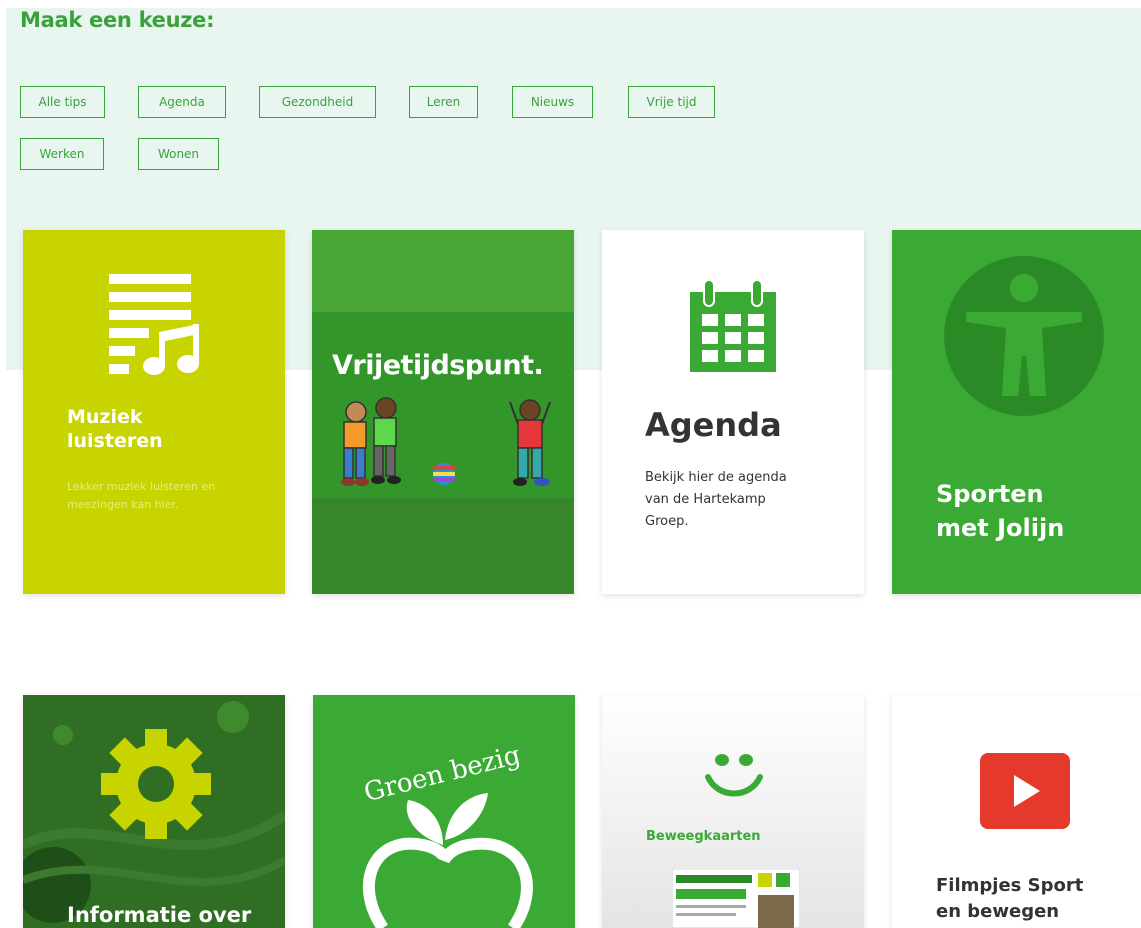 This screenshot has width=1141, height=928. I want to click on card-title-line2: en bewegen, so click(998, 911).